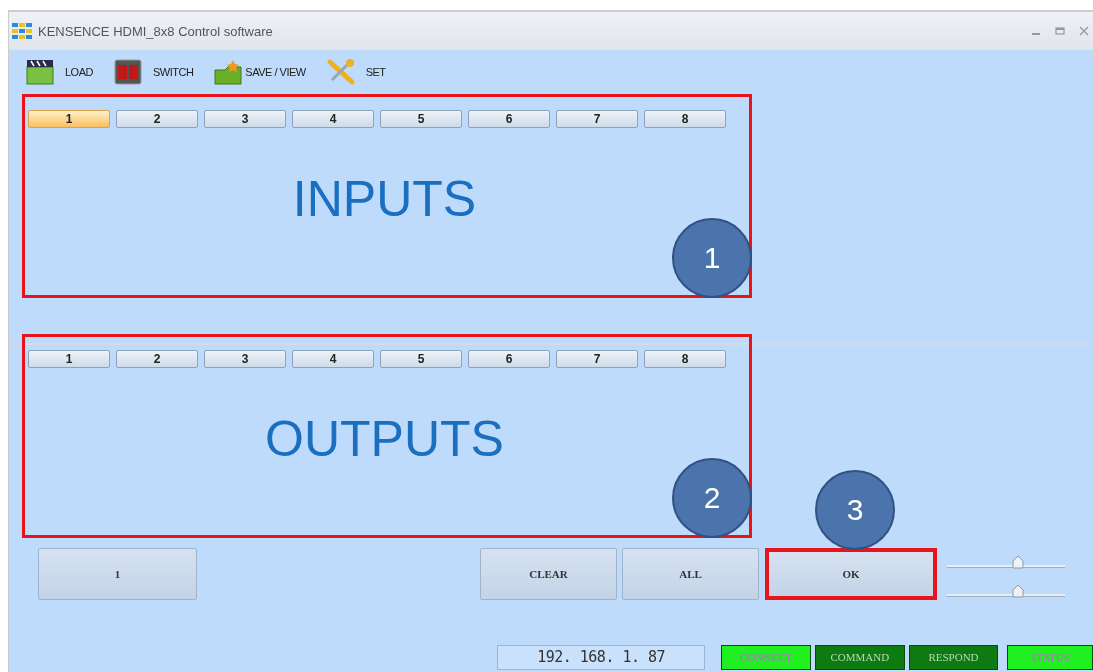 Image resolution: width=1093 pixels, height=672 pixels. Describe the element at coordinates (22, 31) in the screenshot. I see `app-icon` at that location.